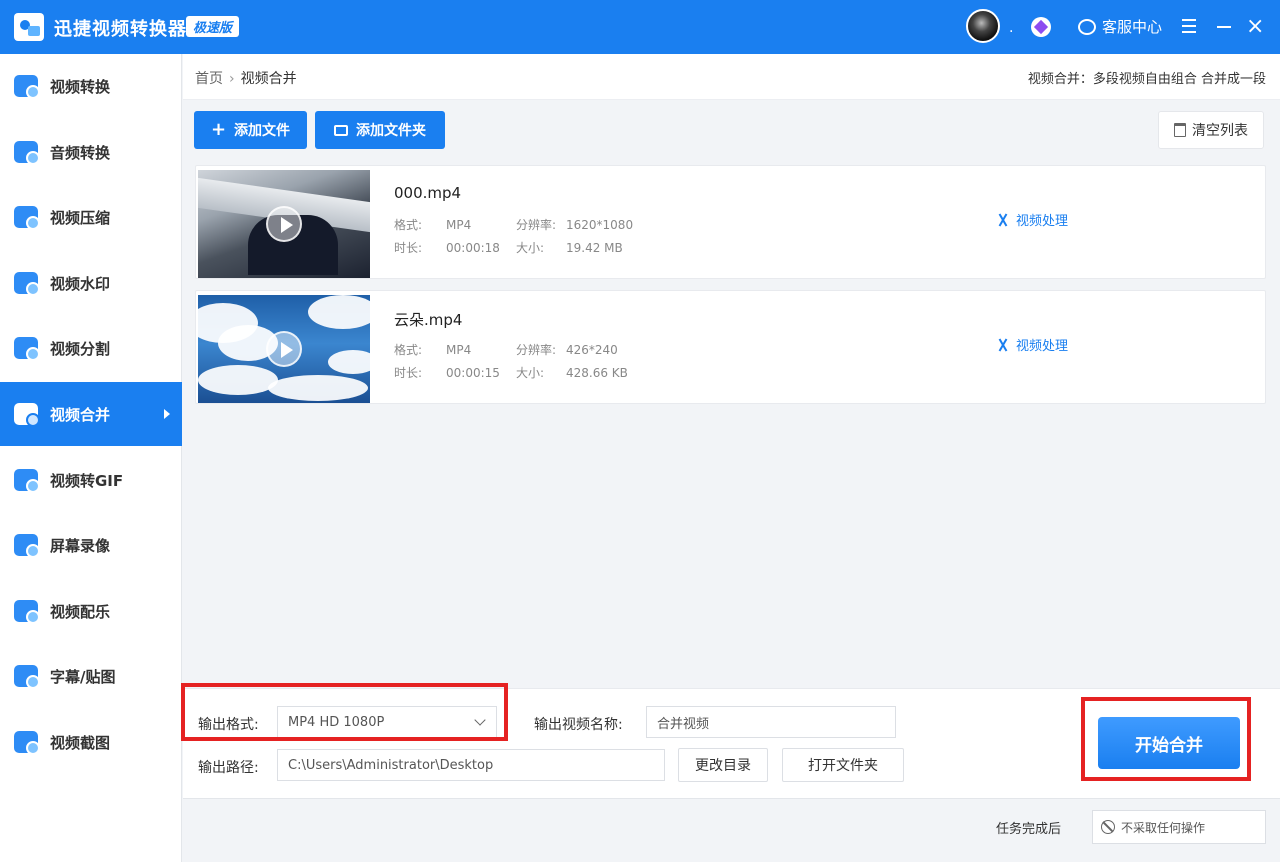 The height and width of the screenshot is (862, 1280). What do you see at coordinates (341, 130) in the screenshot?
I see `folder-icon` at bounding box center [341, 130].